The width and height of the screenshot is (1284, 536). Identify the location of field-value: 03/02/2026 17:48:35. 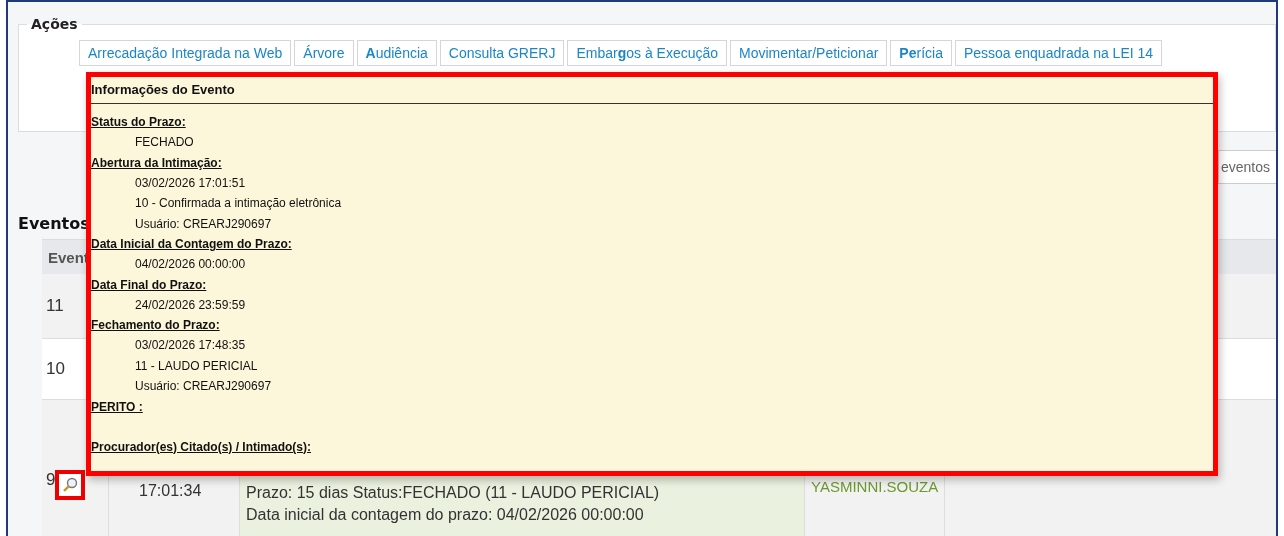
(190, 345).